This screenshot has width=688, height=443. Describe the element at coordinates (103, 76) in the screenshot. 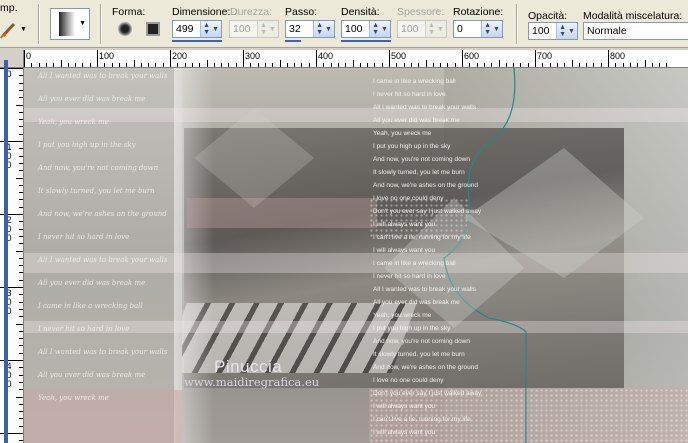

I see `lyric-line: All I wanted was to break your walls` at that location.